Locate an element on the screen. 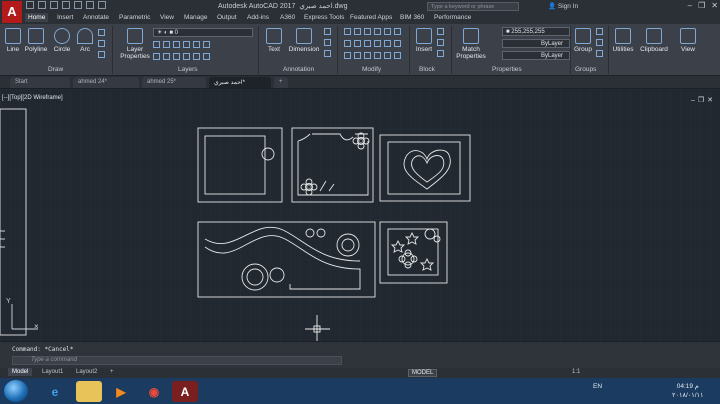 This screenshot has width=720, height=404. hatch-icon is located at coordinates (101, 43).